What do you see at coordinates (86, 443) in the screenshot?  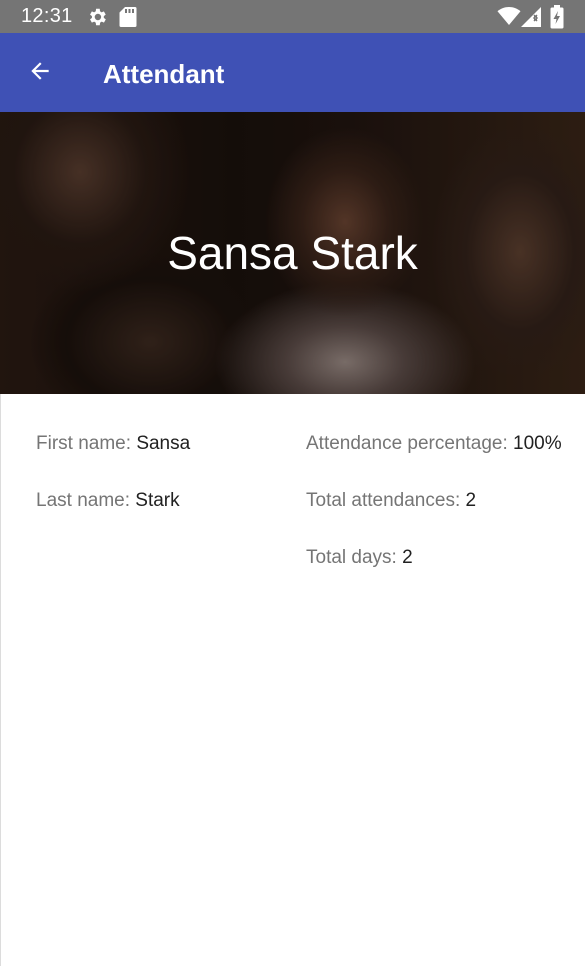 I see `first-name-label: First name:` at bounding box center [86, 443].